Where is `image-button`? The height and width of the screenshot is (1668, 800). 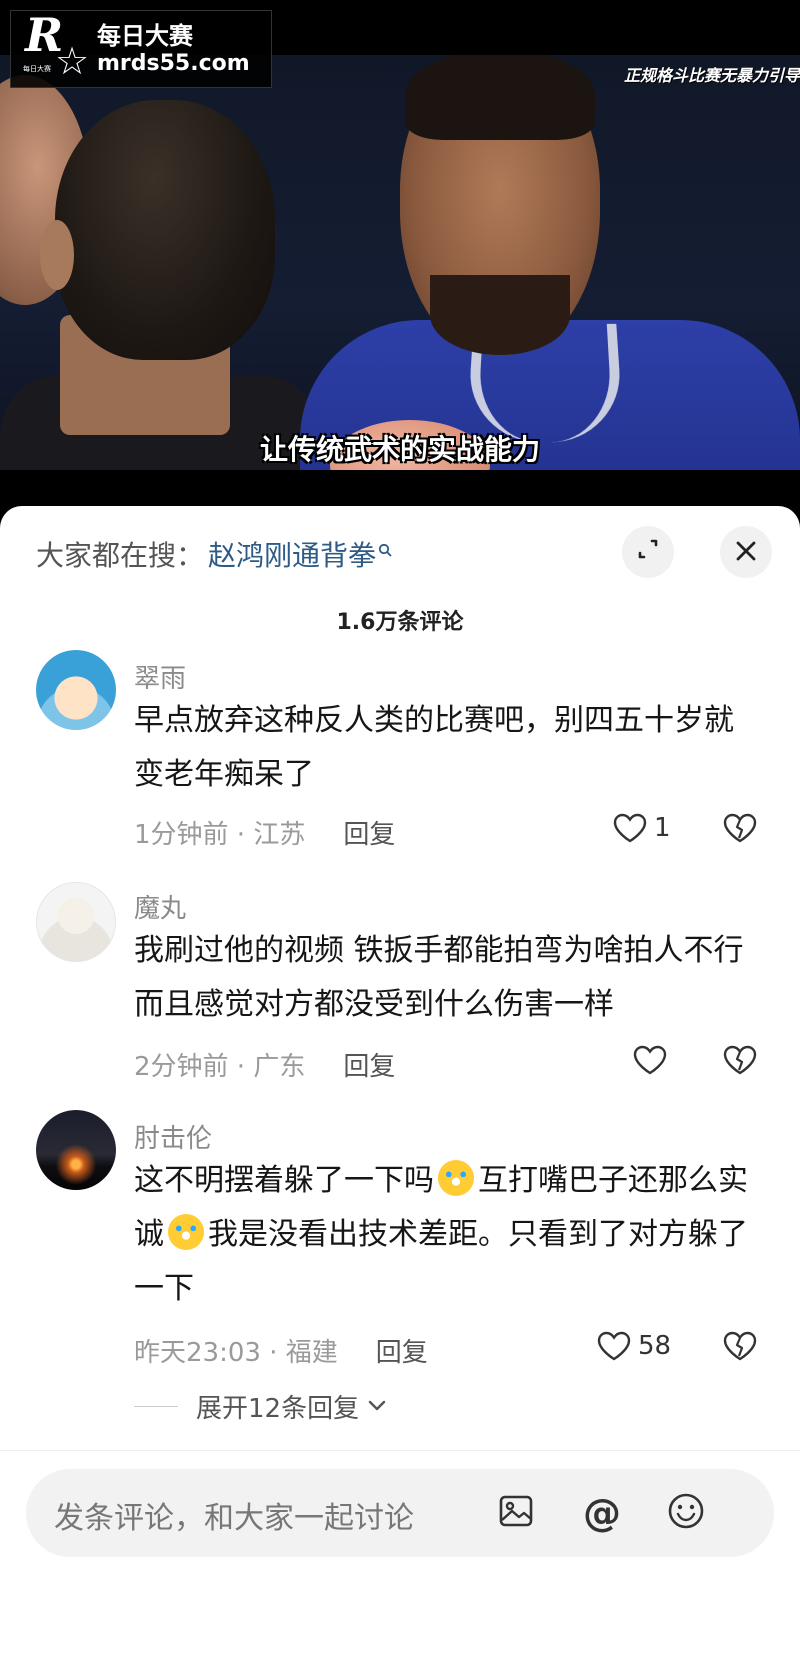 image-button is located at coordinates (516, 1513).